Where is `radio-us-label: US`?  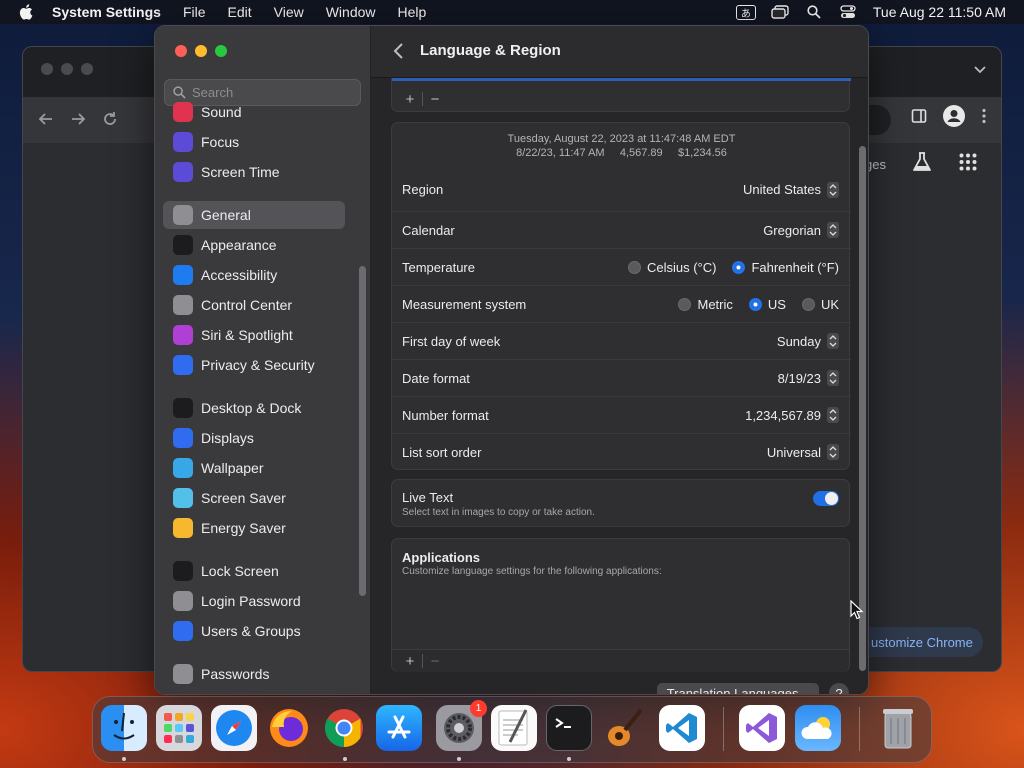 radio-us-label: US is located at coordinates (776, 304).